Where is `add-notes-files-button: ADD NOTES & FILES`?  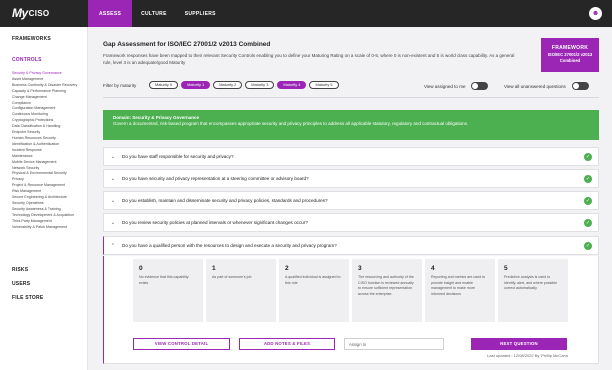 add-notes-files-button: ADD NOTES & FILES is located at coordinates (287, 344).